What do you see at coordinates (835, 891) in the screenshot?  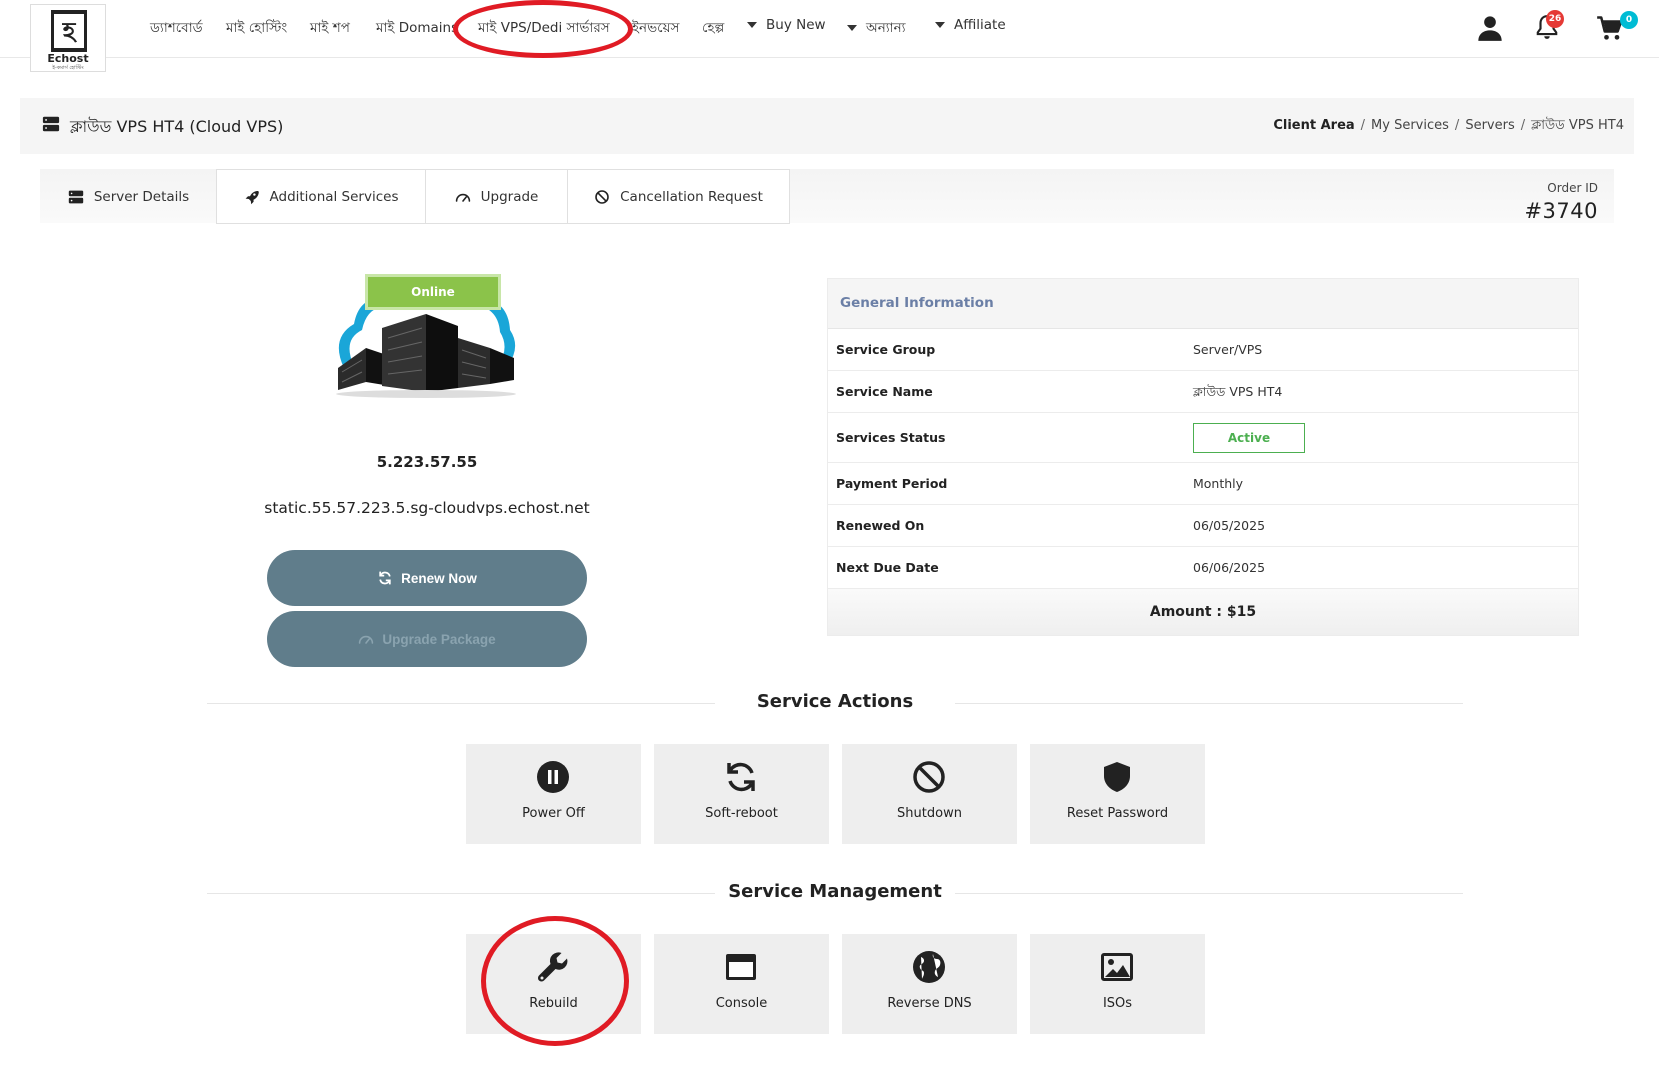 I see `service-management-title: Service Management` at bounding box center [835, 891].